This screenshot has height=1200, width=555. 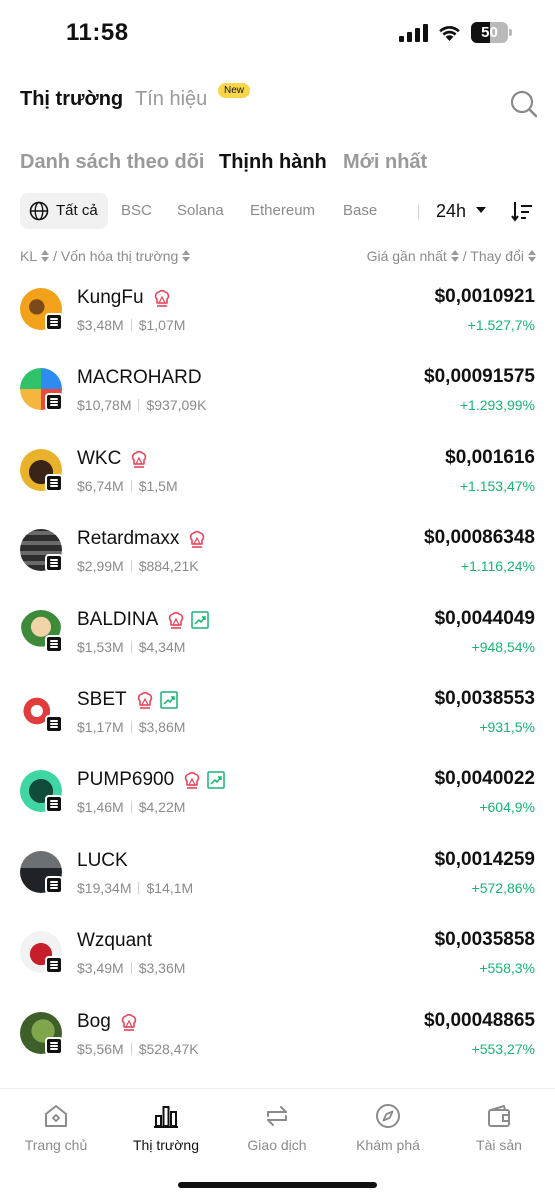 I want to click on token-volume: $3,48M, so click(x=100, y=325).